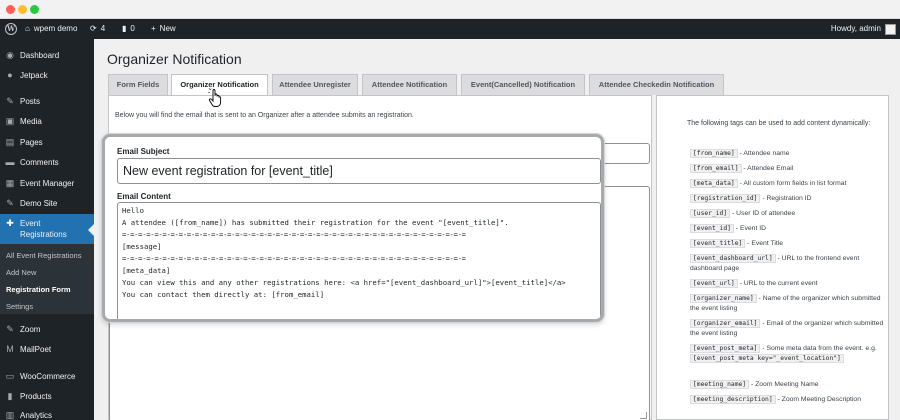 This screenshot has width=900, height=420. What do you see at coordinates (55, 28) in the screenshot?
I see `site-name-label: wpem demo` at bounding box center [55, 28].